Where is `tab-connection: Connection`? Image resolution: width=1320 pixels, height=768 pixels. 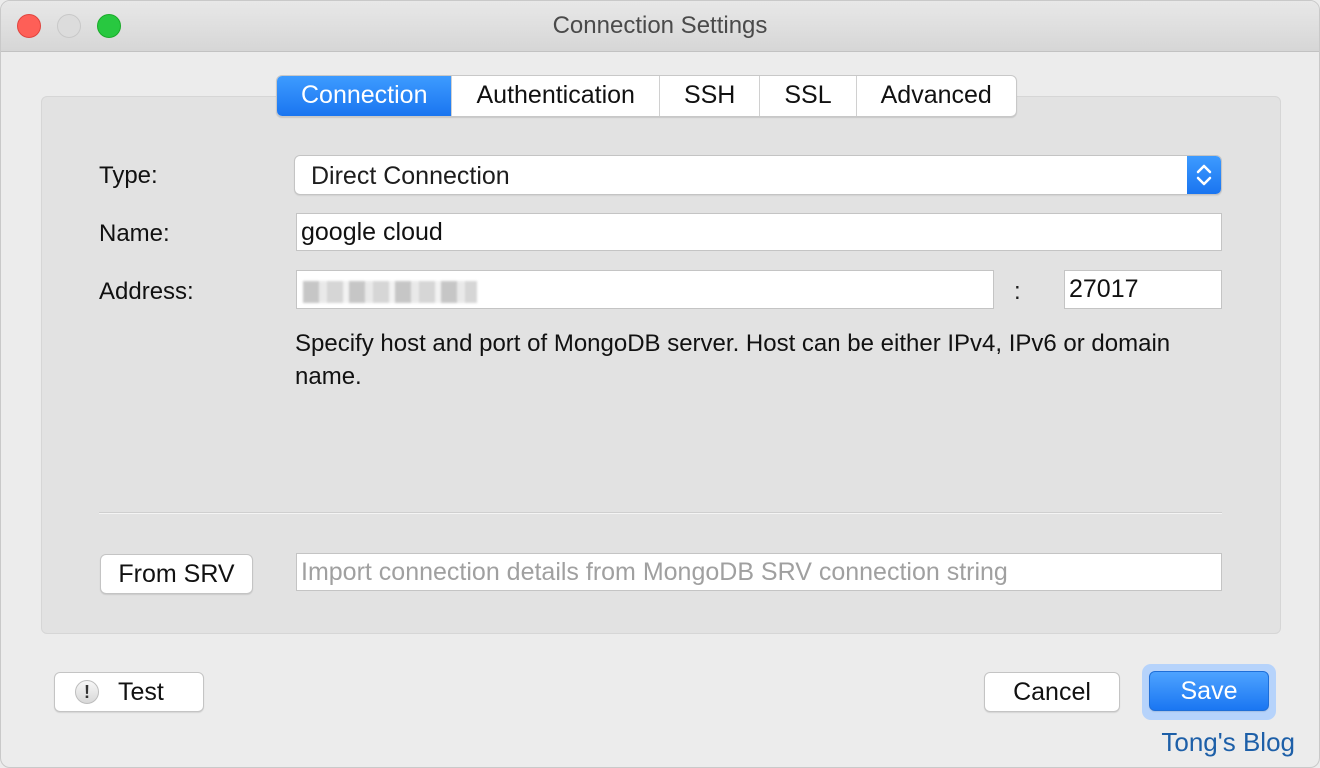 tab-connection: Connection is located at coordinates (365, 96).